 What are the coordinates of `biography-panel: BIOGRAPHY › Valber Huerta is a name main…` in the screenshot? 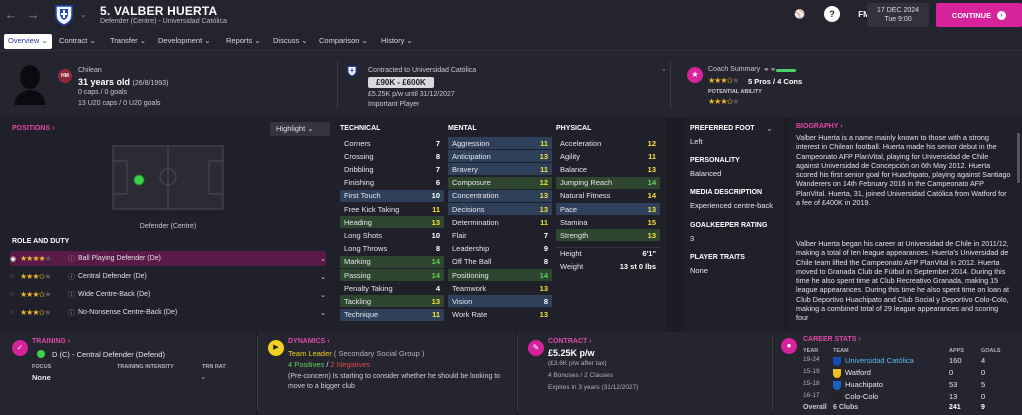 It's located at (905, 224).